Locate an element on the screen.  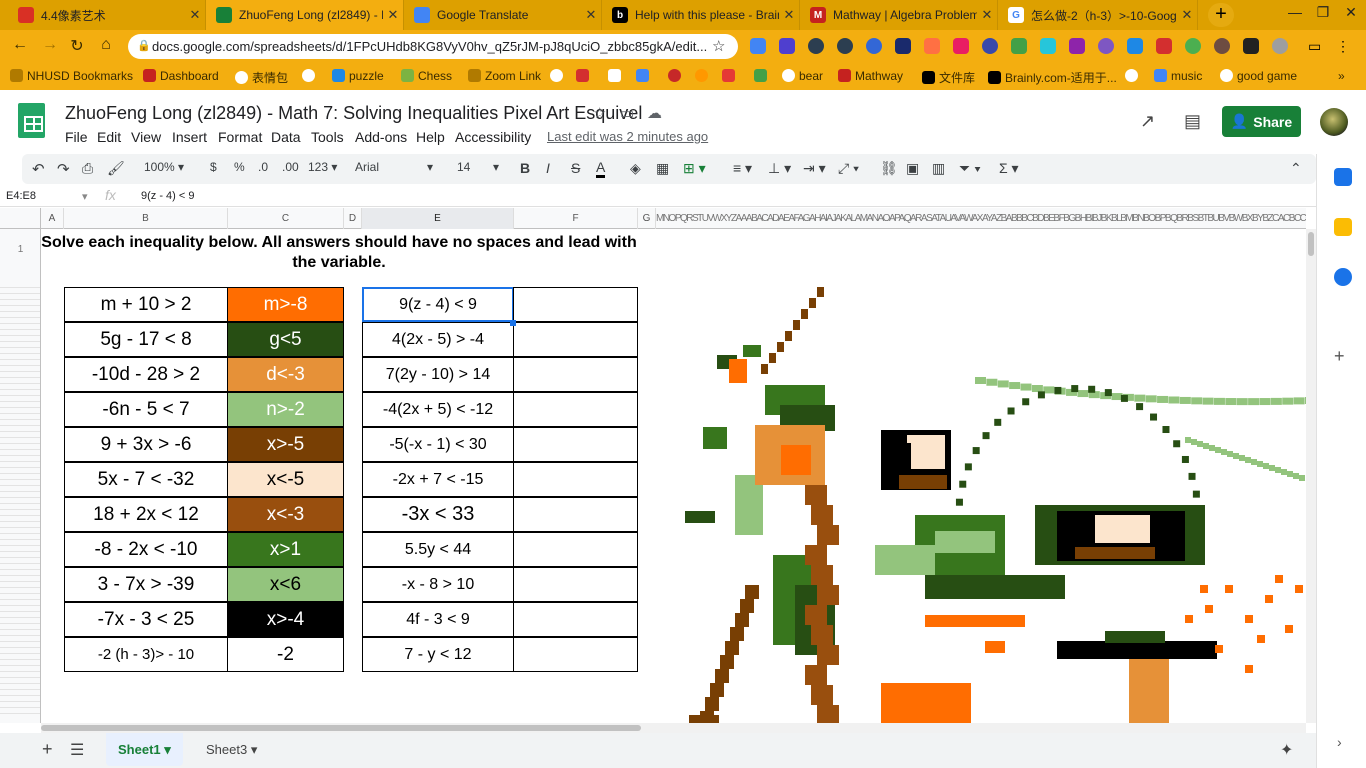
inequality-cell: -7x - 3 < 25 is located at coordinates (146, 619).